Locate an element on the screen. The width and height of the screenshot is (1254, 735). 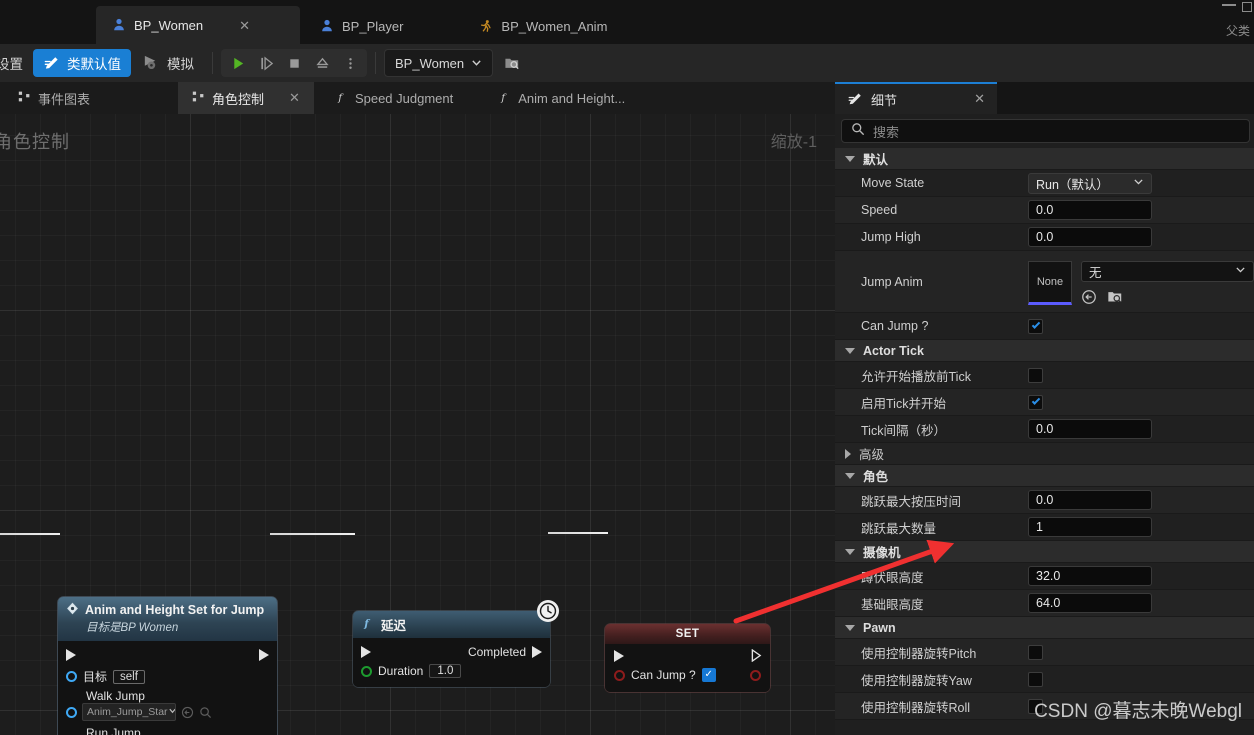
browse-content-button is located at coordinates (512, 63).